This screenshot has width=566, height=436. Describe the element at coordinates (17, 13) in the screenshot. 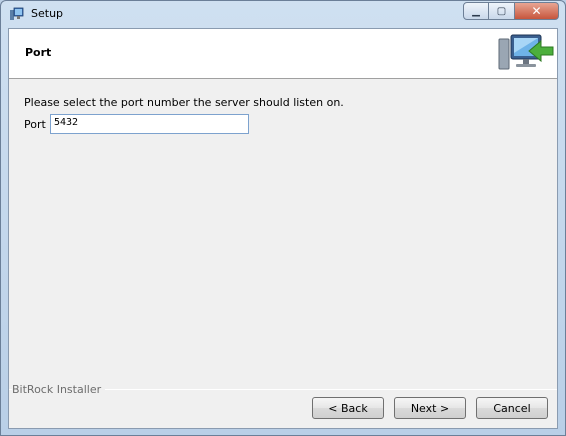

I see `setup-app-icon` at that location.